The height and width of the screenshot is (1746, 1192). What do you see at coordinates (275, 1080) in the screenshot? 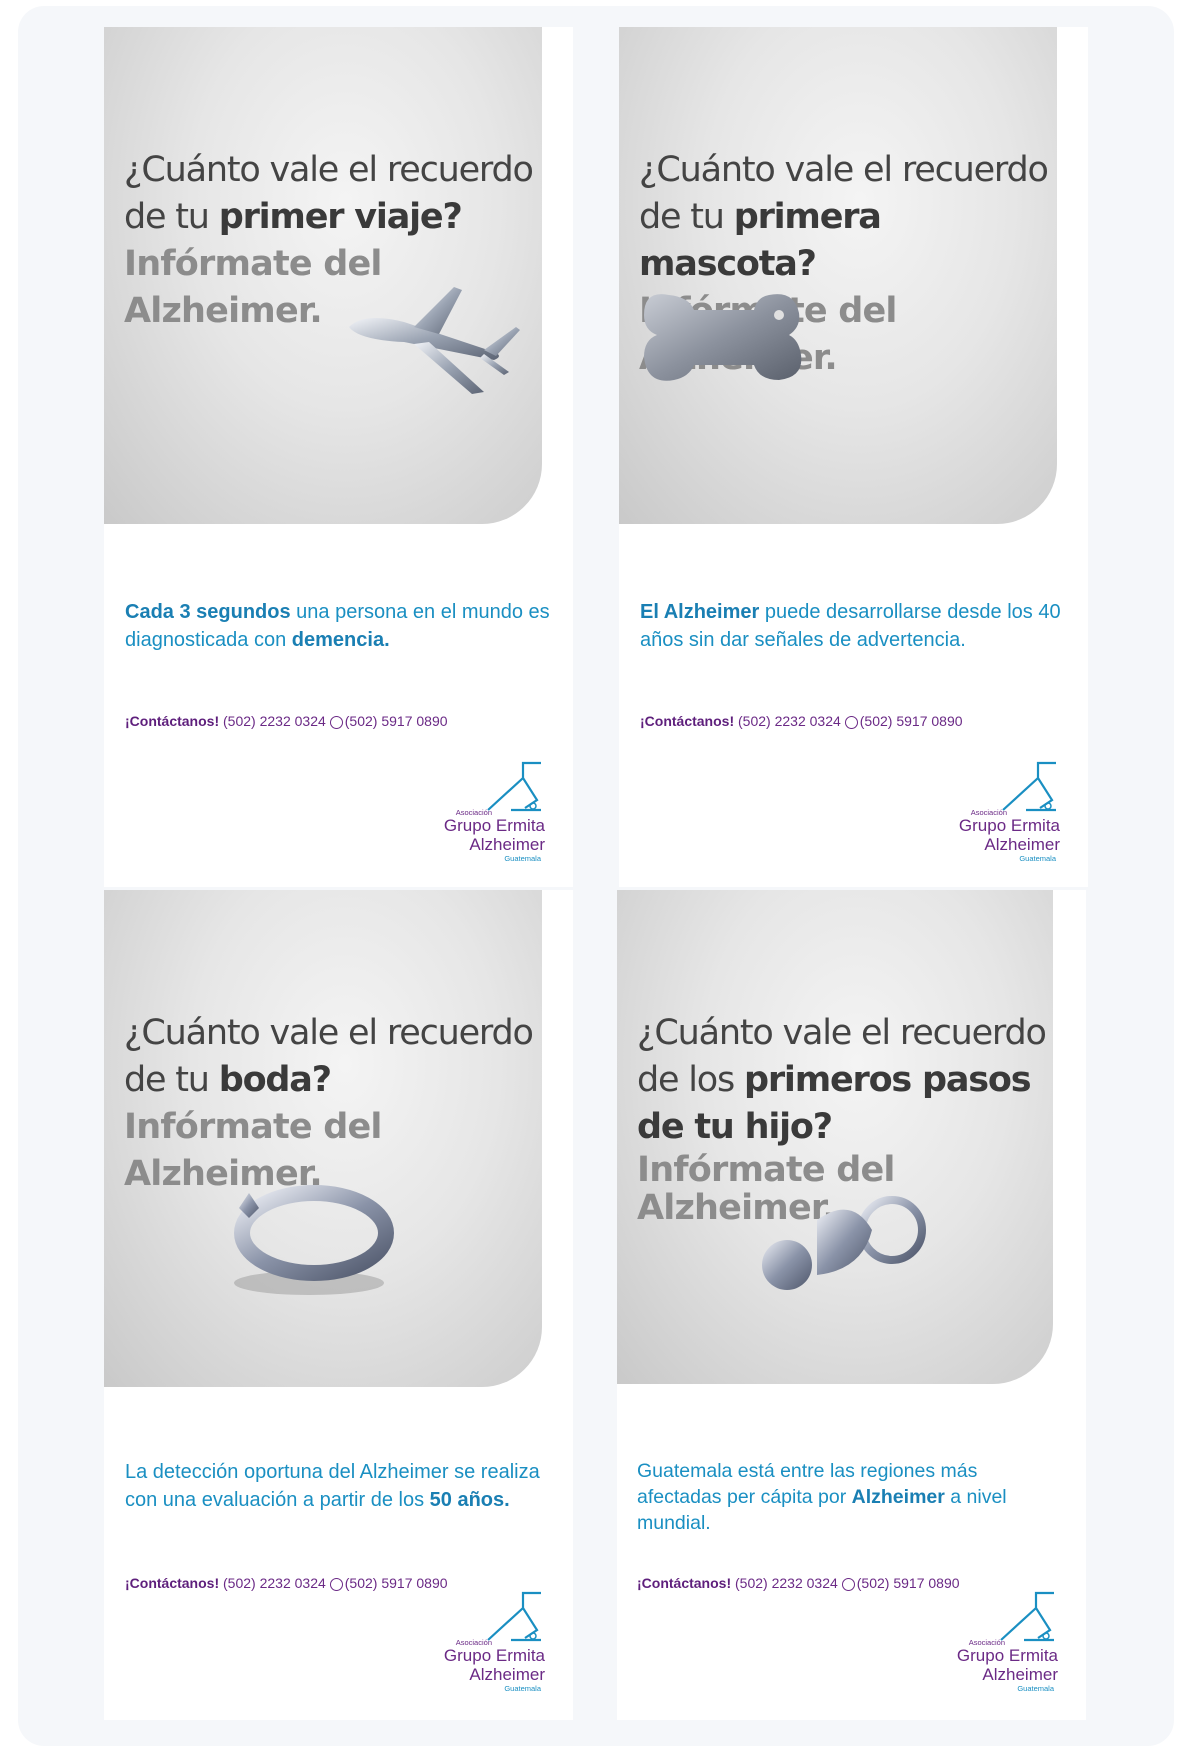
I see `headline-bold: boda?` at bounding box center [275, 1080].